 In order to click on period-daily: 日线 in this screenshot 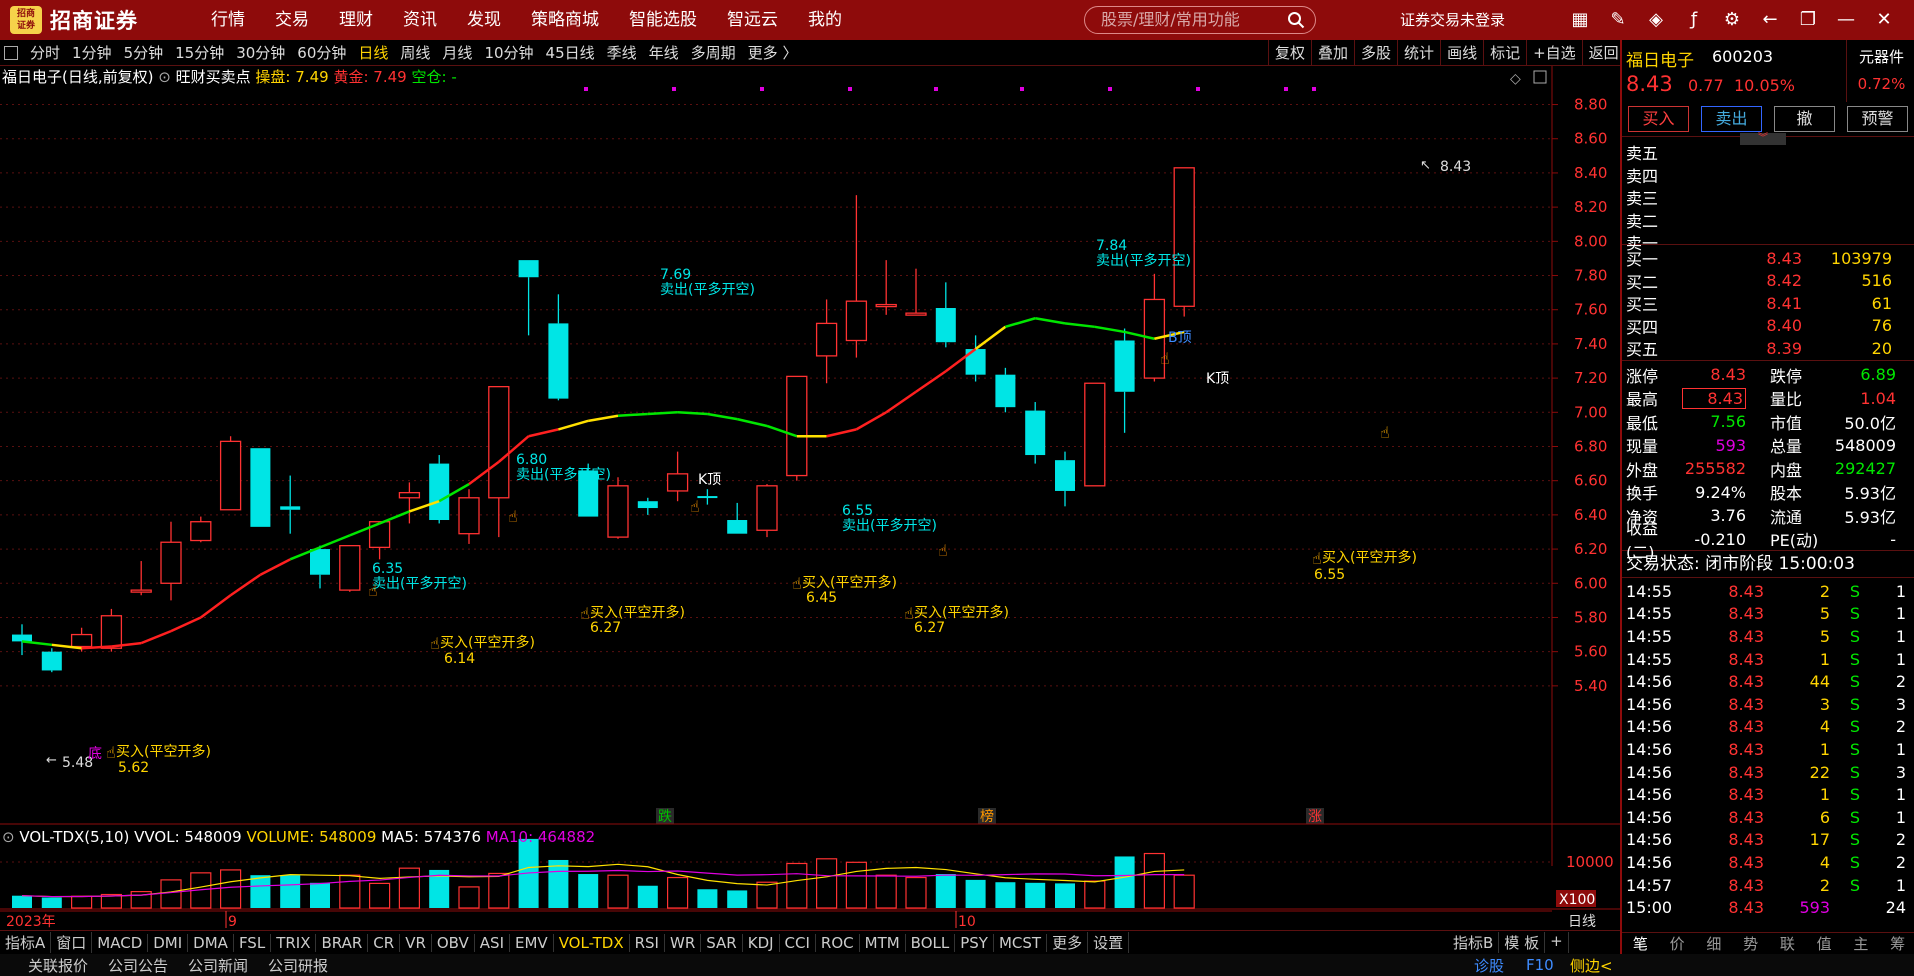, I will do `click(373, 52)`.